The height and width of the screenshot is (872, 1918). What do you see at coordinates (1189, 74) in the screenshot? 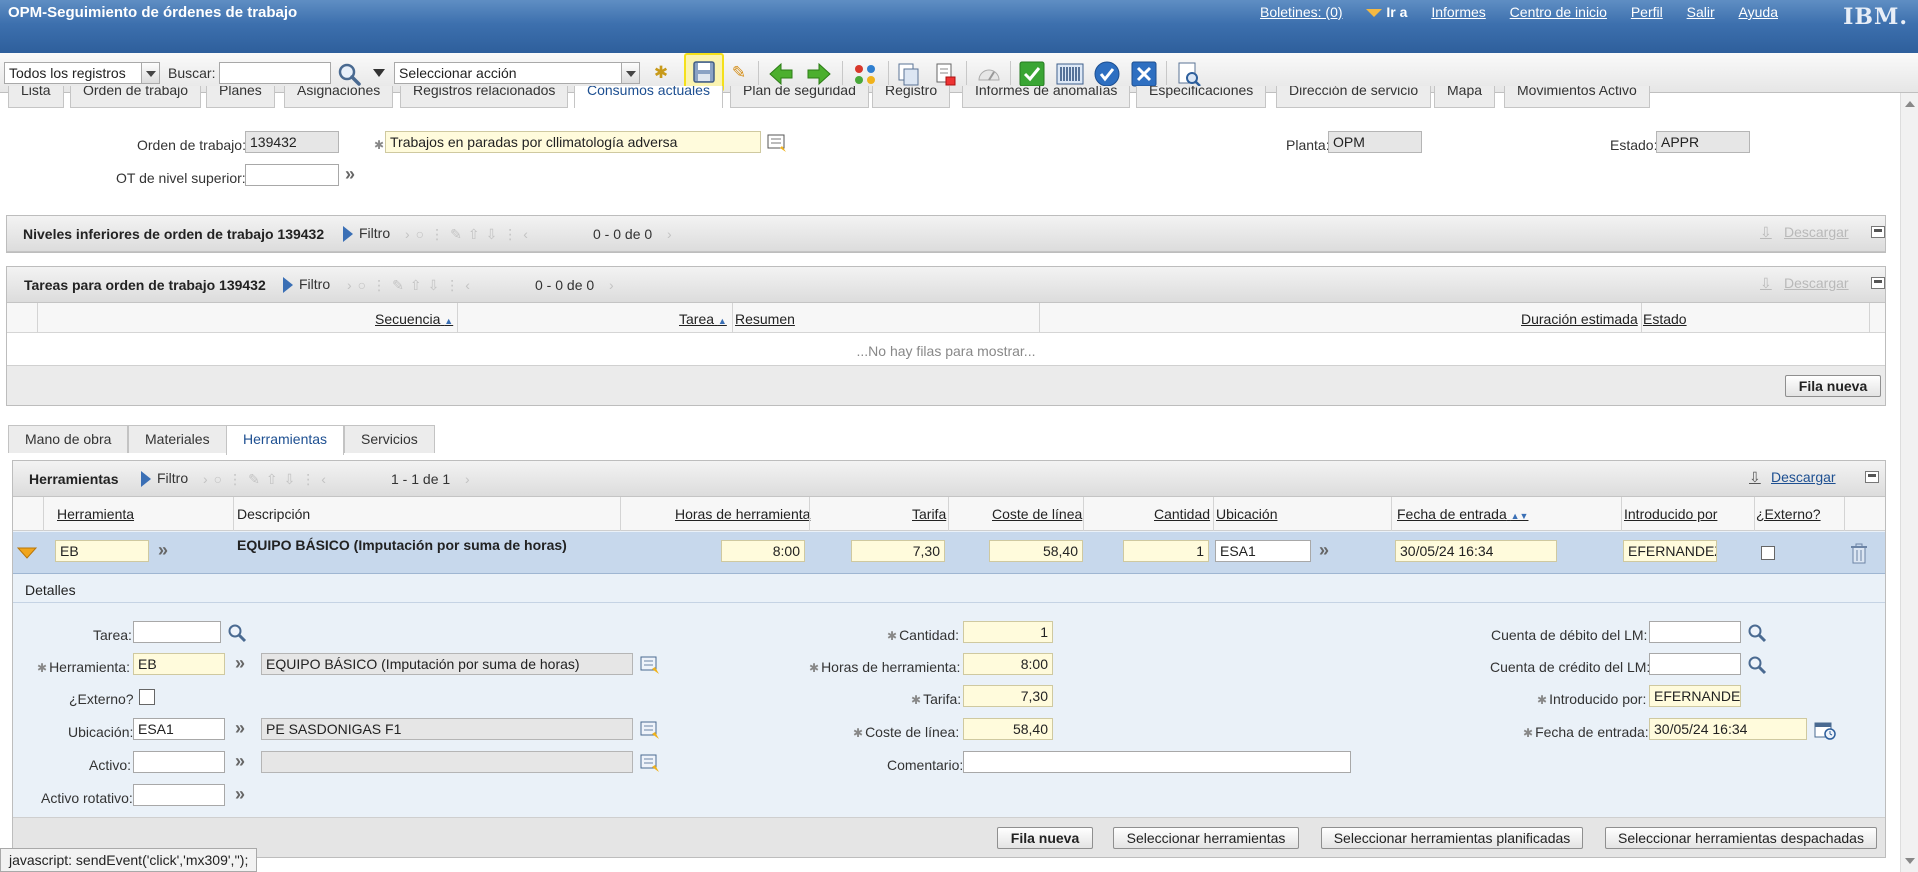
I see `report-icon` at bounding box center [1189, 74].